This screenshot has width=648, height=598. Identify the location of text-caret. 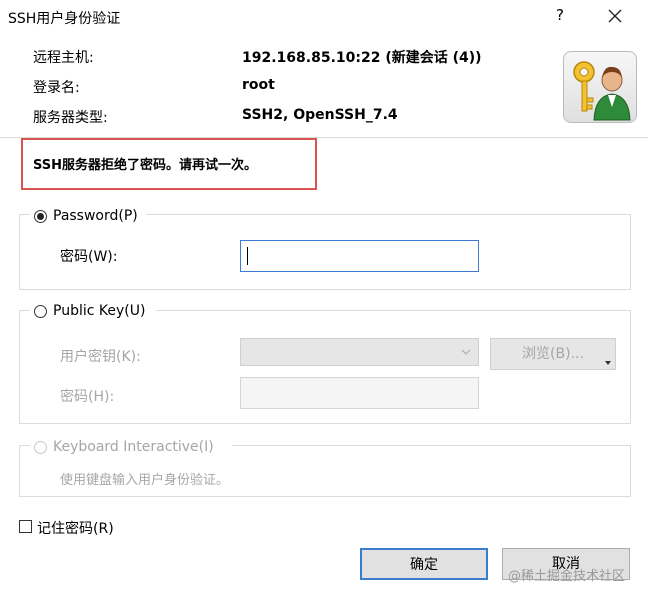
(247, 256).